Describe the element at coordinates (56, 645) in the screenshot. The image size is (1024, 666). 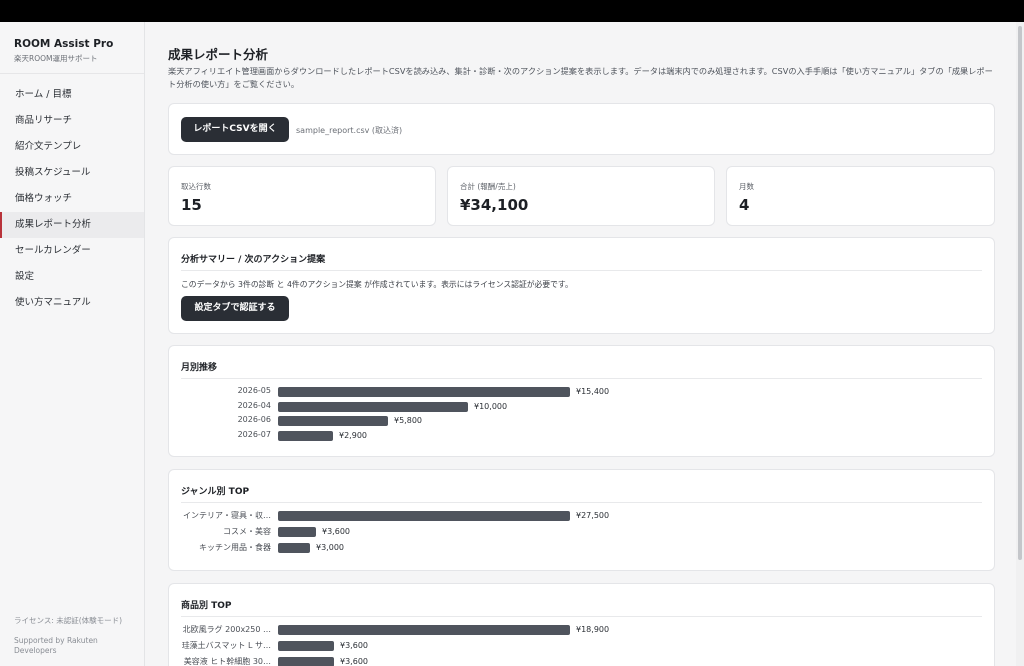
I see `supported-by: Supported by Rakuten Developers` at that location.